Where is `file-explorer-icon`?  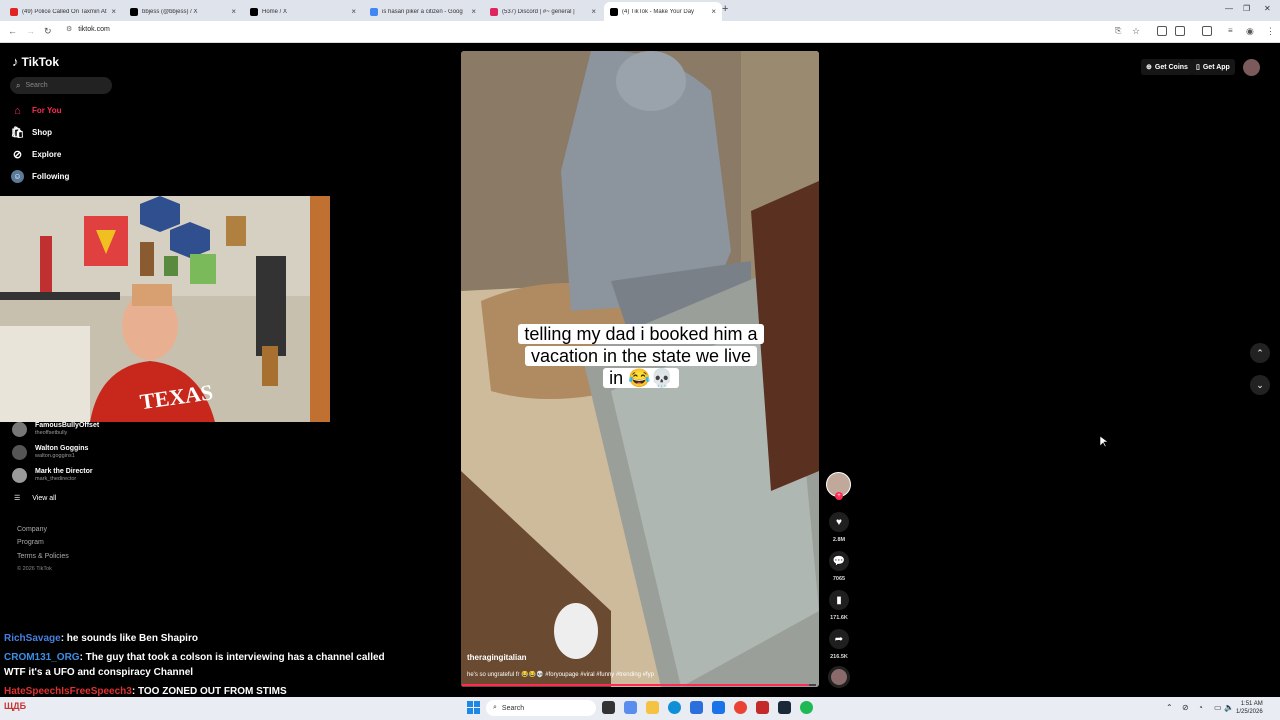 file-explorer-icon is located at coordinates (652, 707).